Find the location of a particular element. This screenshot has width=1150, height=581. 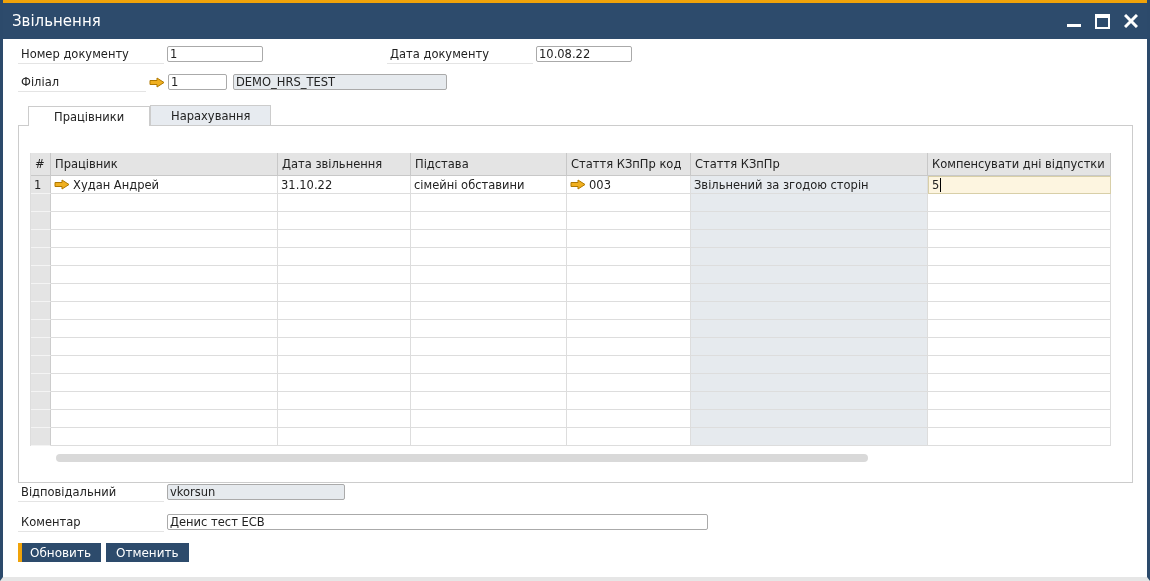

table-cell: Звільнений за згодою сторін is located at coordinates (809, 185).